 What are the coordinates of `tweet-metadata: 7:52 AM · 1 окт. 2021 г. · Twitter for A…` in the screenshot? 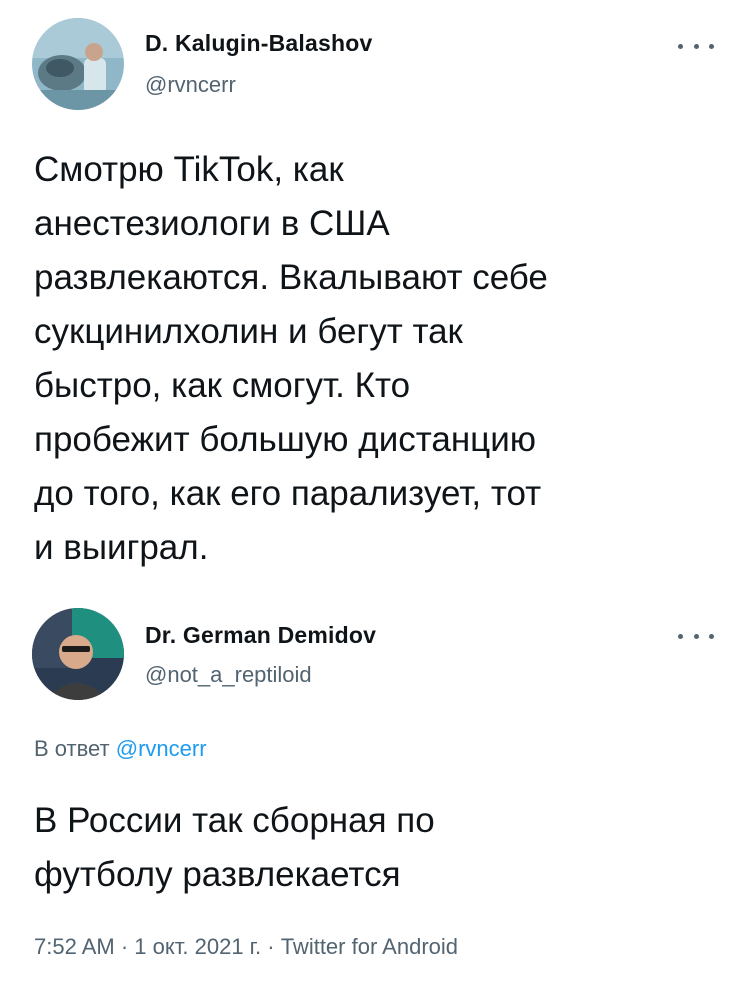 It's located at (246, 947).